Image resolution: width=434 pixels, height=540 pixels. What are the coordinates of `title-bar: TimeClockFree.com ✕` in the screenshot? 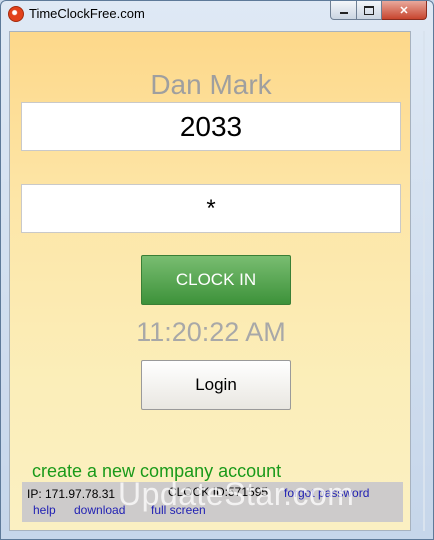 It's located at (217, 14).